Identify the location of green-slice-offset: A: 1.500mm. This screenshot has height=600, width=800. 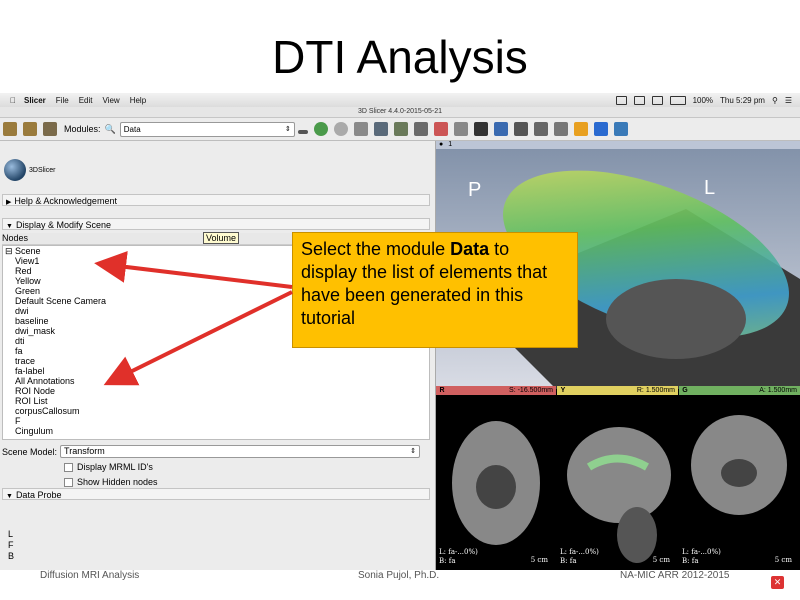
(745, 390).